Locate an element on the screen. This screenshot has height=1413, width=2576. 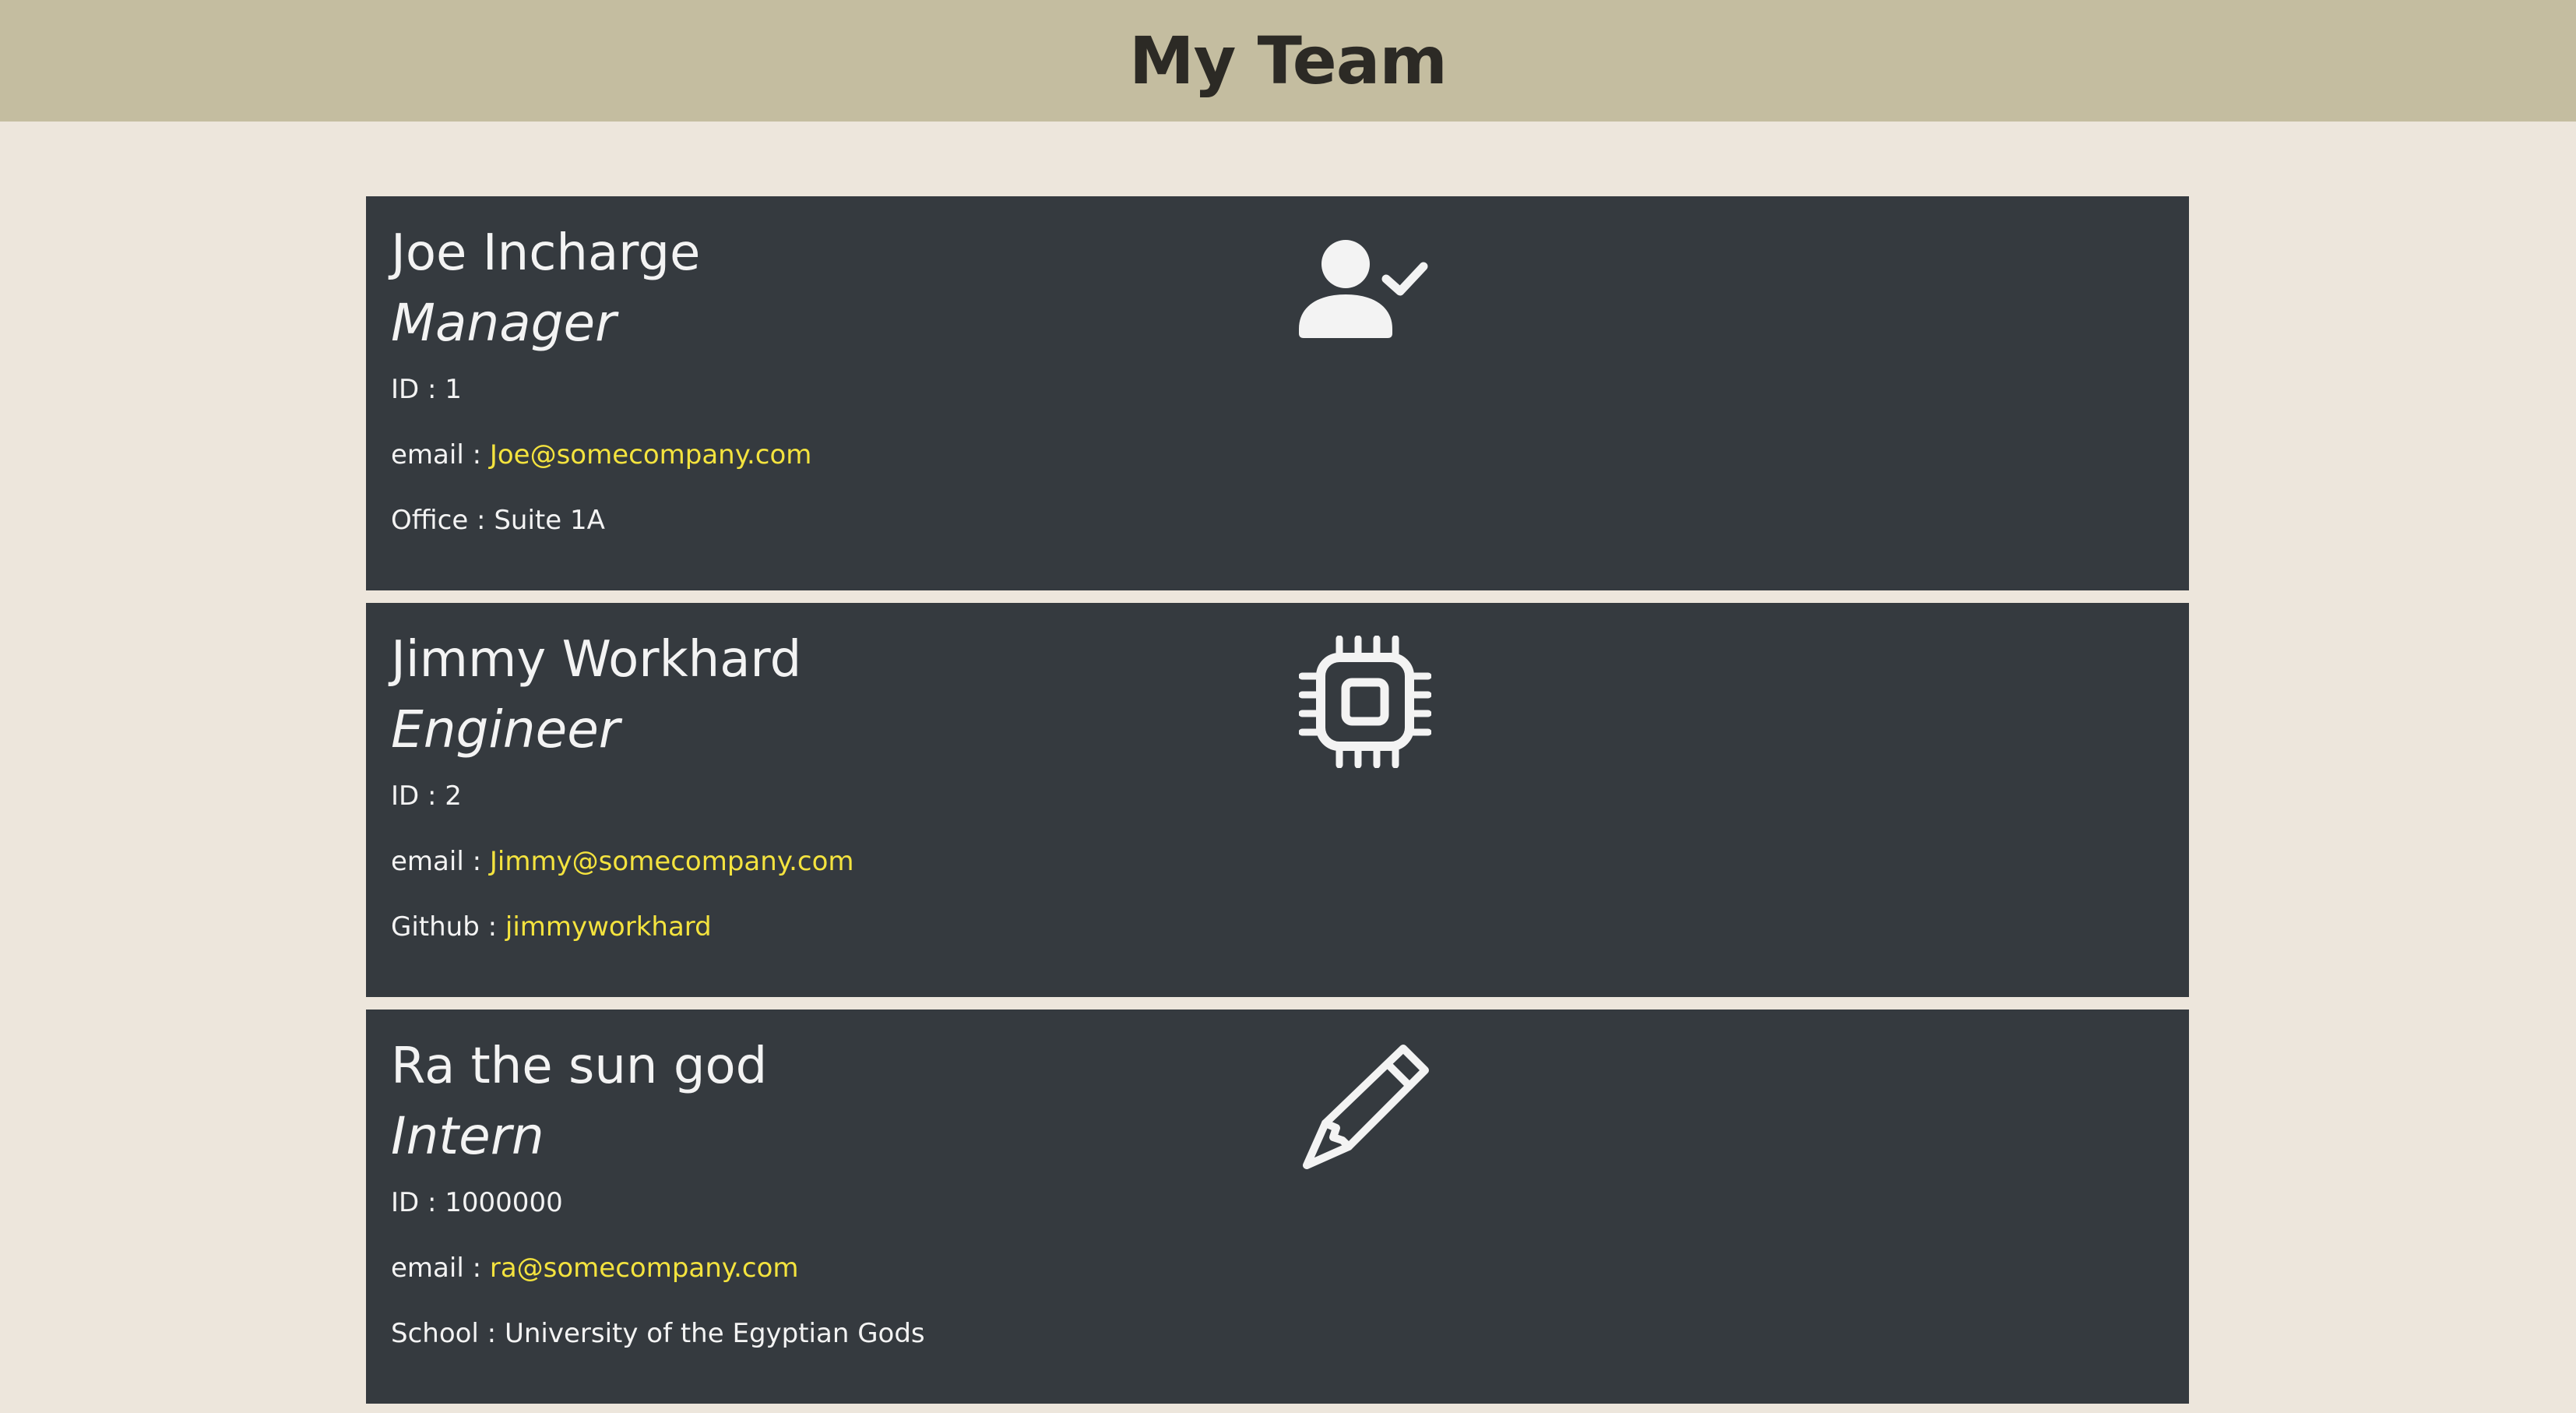
id-value: 1000000 is located at coordinates (504, 1202).